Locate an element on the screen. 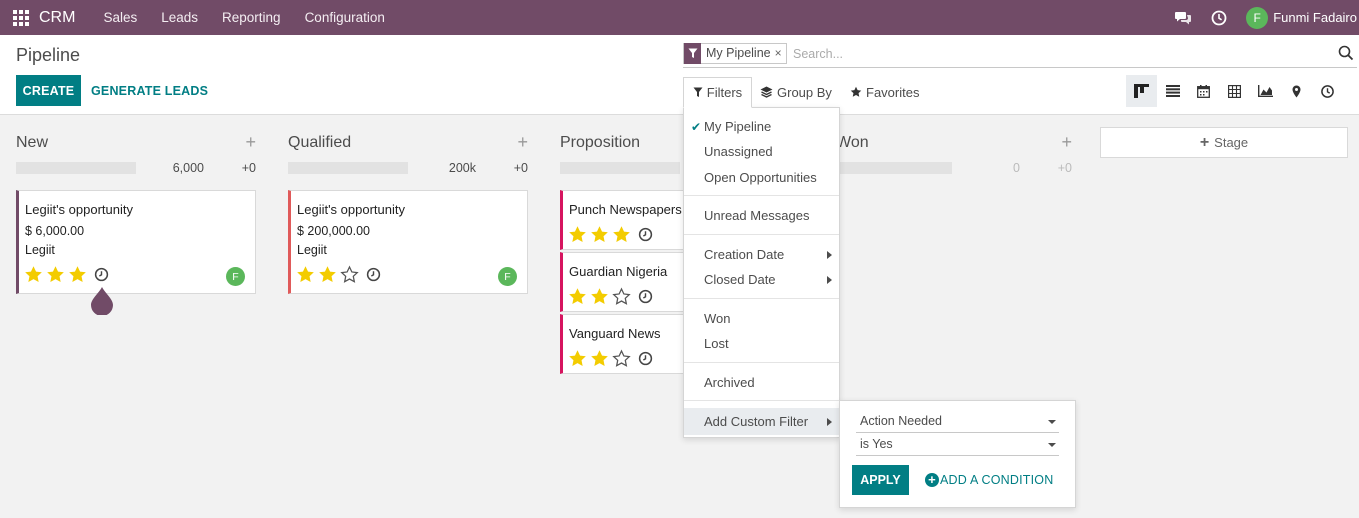 The width and height of the screenshot is (1359, 518). column-count: +0 is located at coordinates (1064, 168).